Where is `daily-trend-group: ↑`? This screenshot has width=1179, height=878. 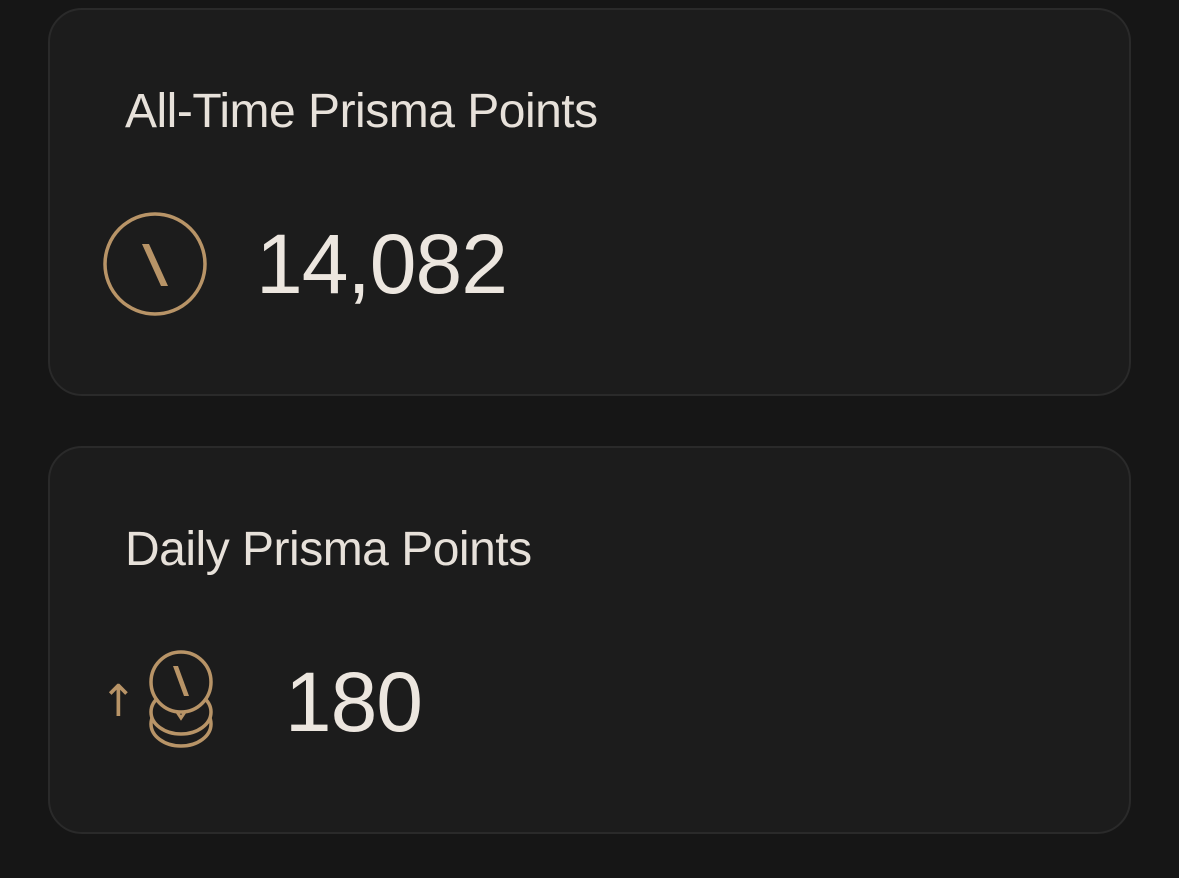
daily-trend-group: ↑ is located at coordinates (157, 702).